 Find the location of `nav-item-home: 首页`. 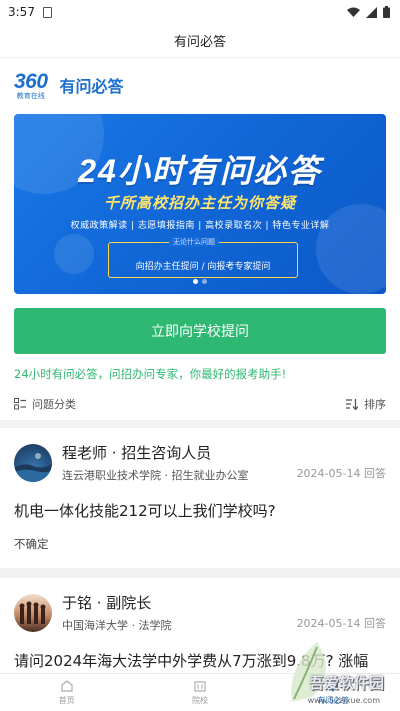

nav-item-home: 首页 is located at coordinates (66, 692).